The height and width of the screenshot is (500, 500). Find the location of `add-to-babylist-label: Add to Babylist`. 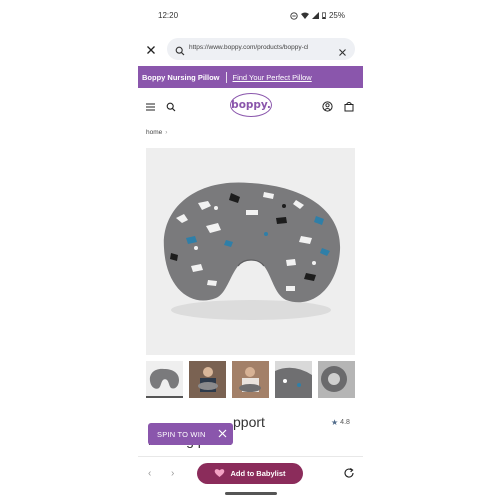

add-to-babylist-label: Add to Babylist is located at coordinates (258, 473).